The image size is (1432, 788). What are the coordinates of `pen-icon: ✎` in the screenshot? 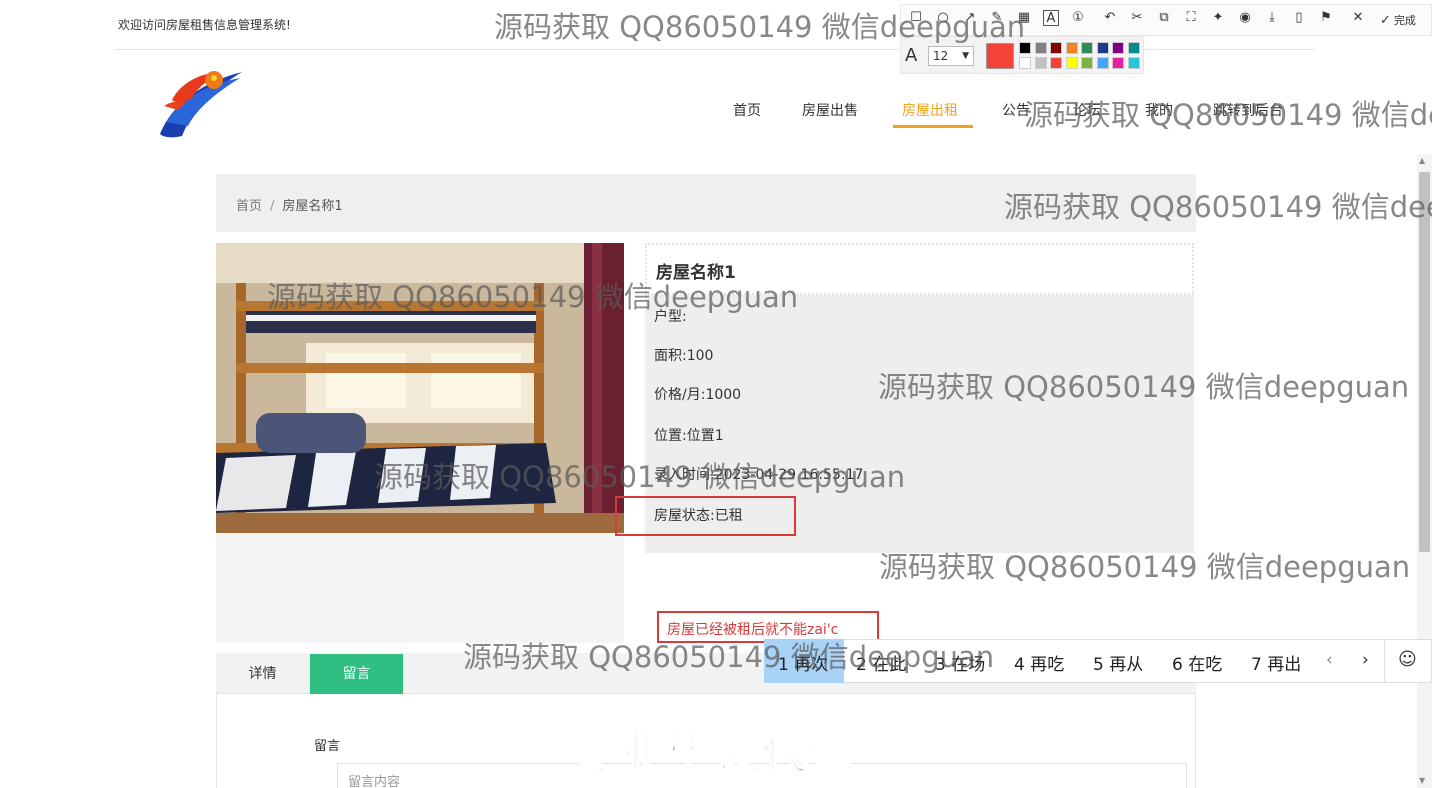 It's located at (997, 18).